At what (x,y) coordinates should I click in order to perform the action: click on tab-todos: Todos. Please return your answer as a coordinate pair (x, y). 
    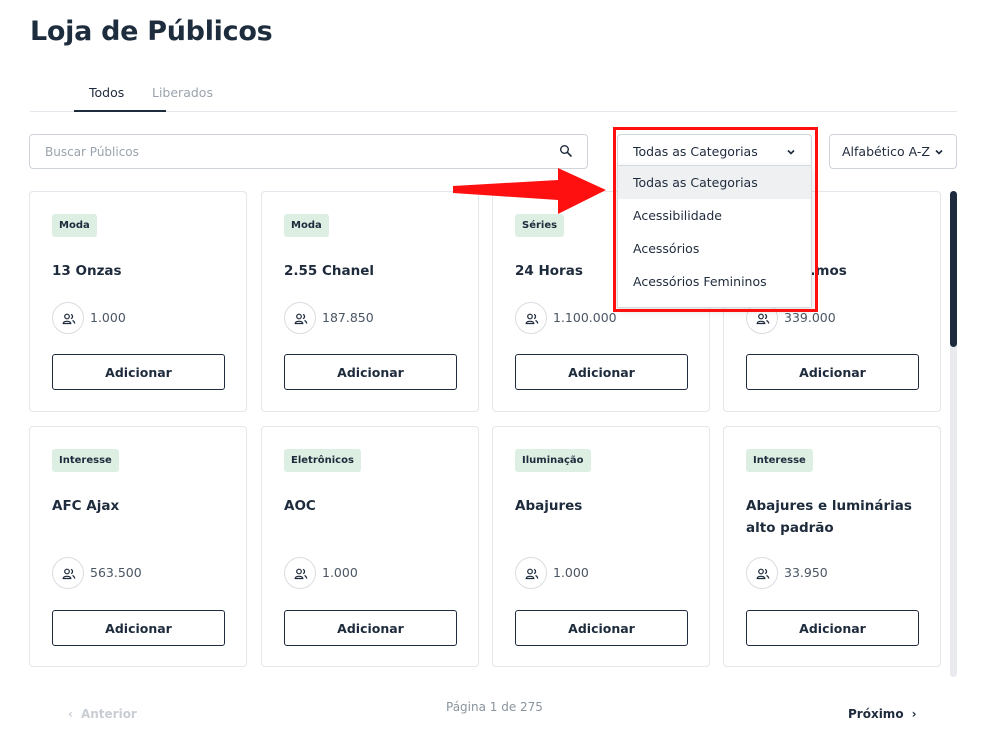
    Looking at the image, I should click on (106, 92).